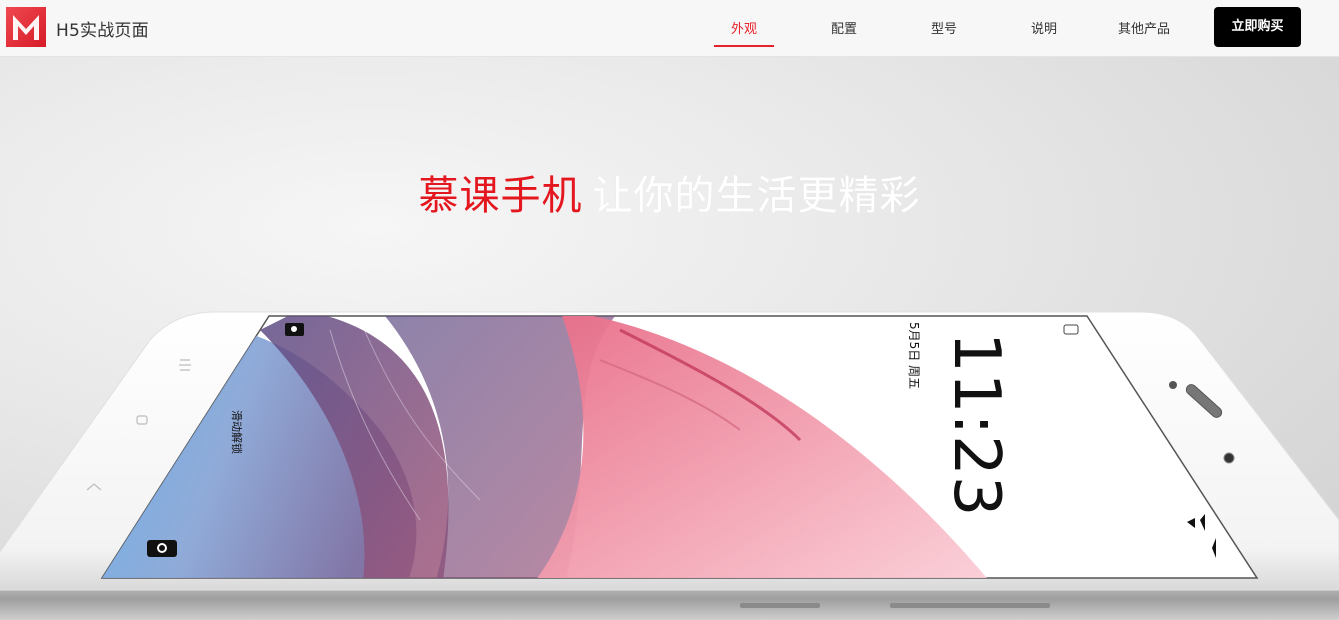 The image size is (1339, 620). What do you see at coordinates (669, 28) in the screenshot?
I see `top-navbar: H5实战页面 外观 配置 型号 说明 其他产品 立即购买` at bounding box center [669, 28].